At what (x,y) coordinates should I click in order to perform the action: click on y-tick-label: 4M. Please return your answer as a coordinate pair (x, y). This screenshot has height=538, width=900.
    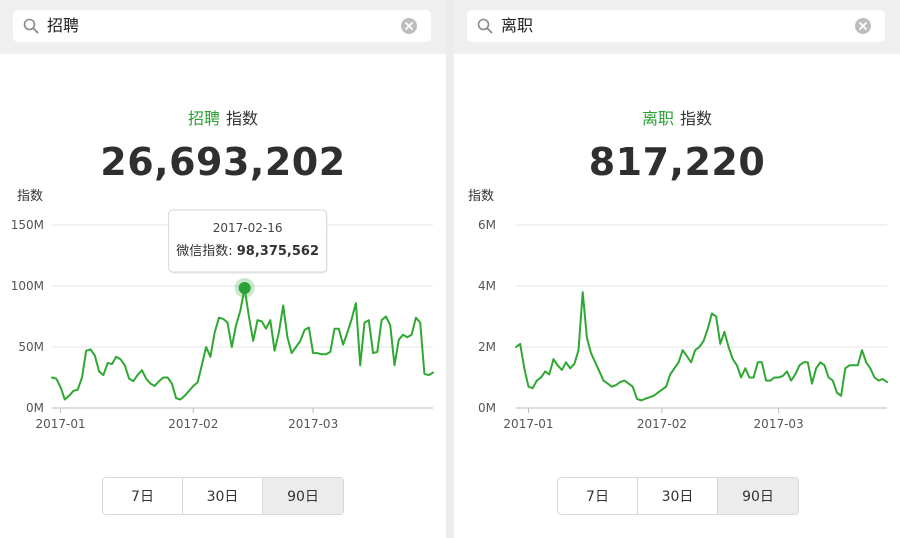
    Looking at the image, I should click on (487, 286).